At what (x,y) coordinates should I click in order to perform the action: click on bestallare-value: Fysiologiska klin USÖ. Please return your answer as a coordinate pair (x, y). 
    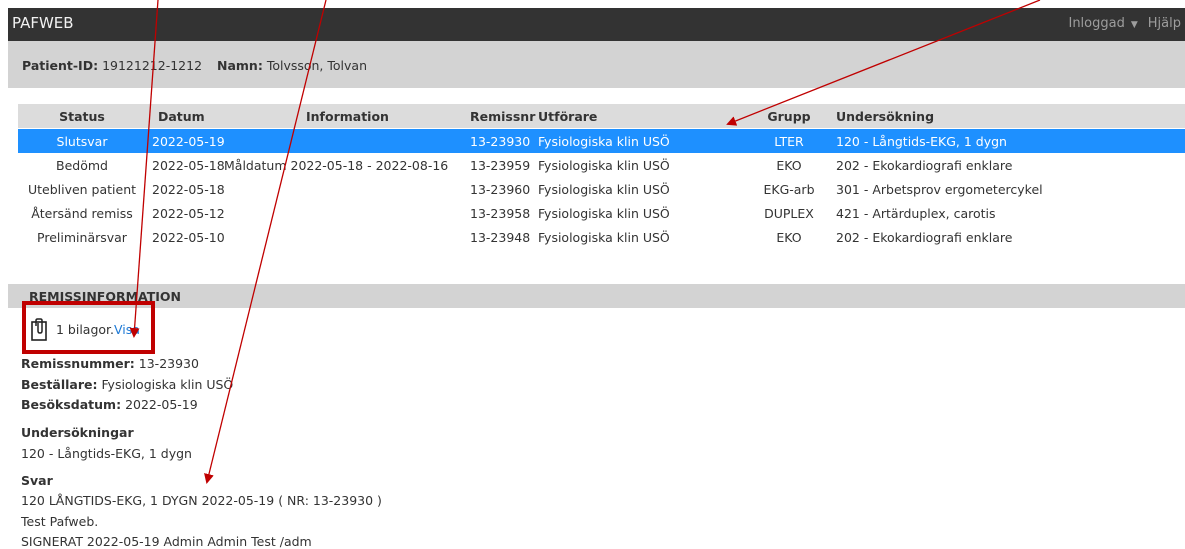
    Looking at the image, I should click on (167, 384).